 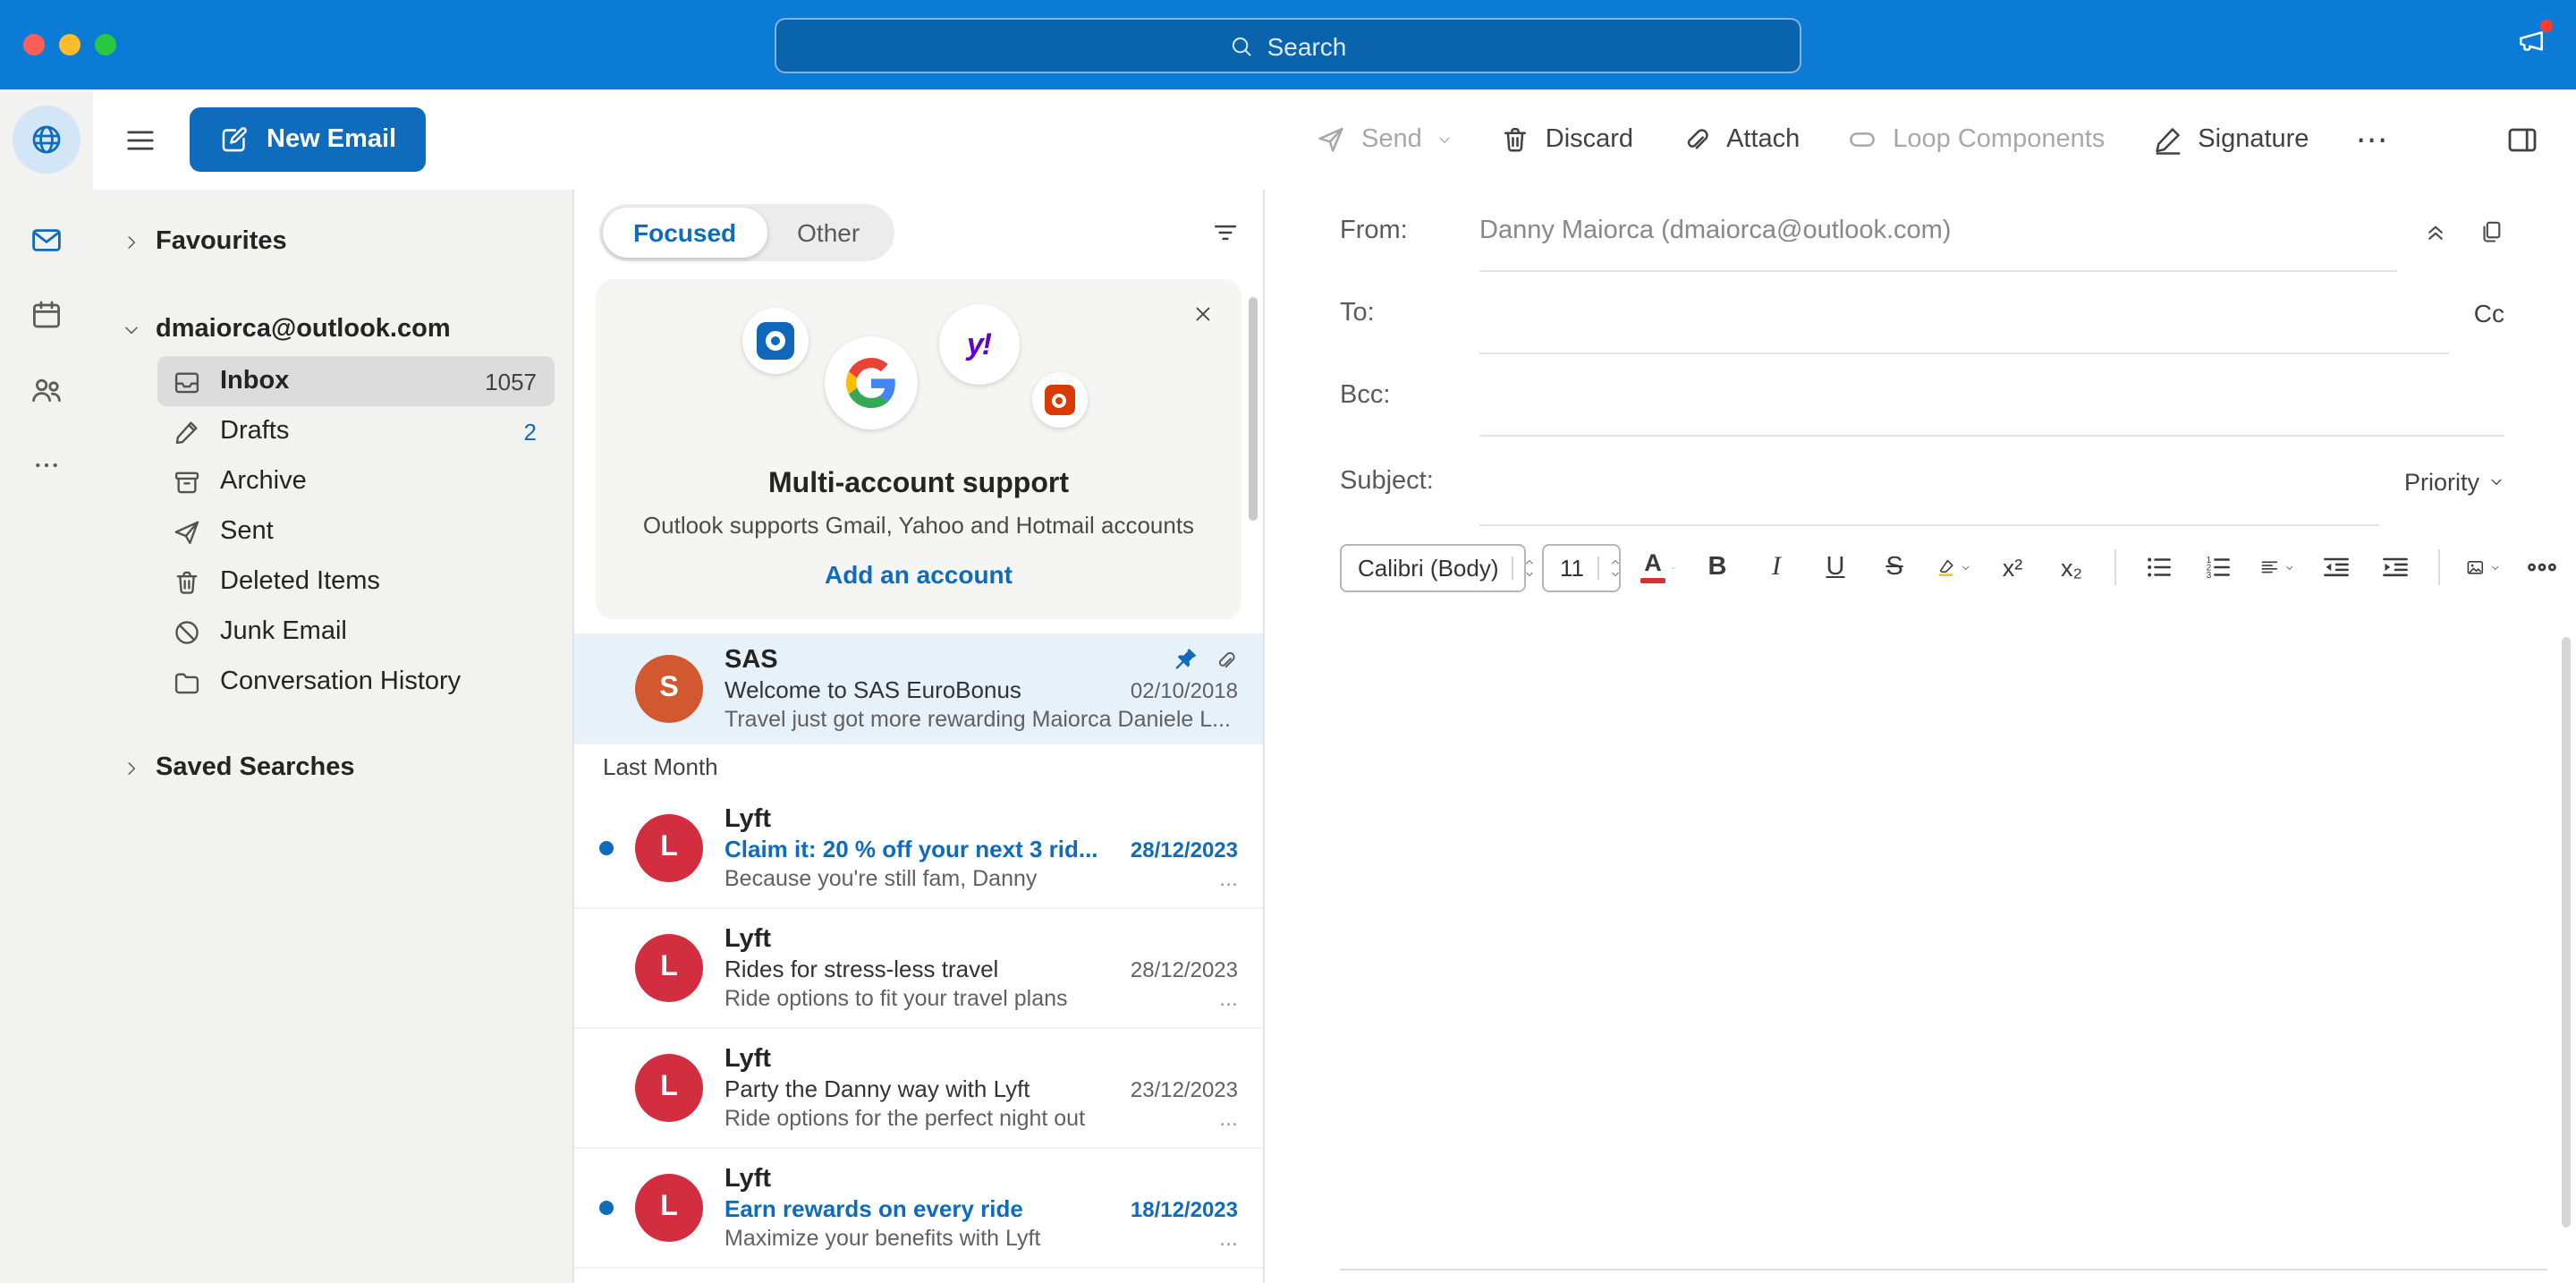 I want to click on more-dots-icon: ⋯, so click(x=2372, y=139).